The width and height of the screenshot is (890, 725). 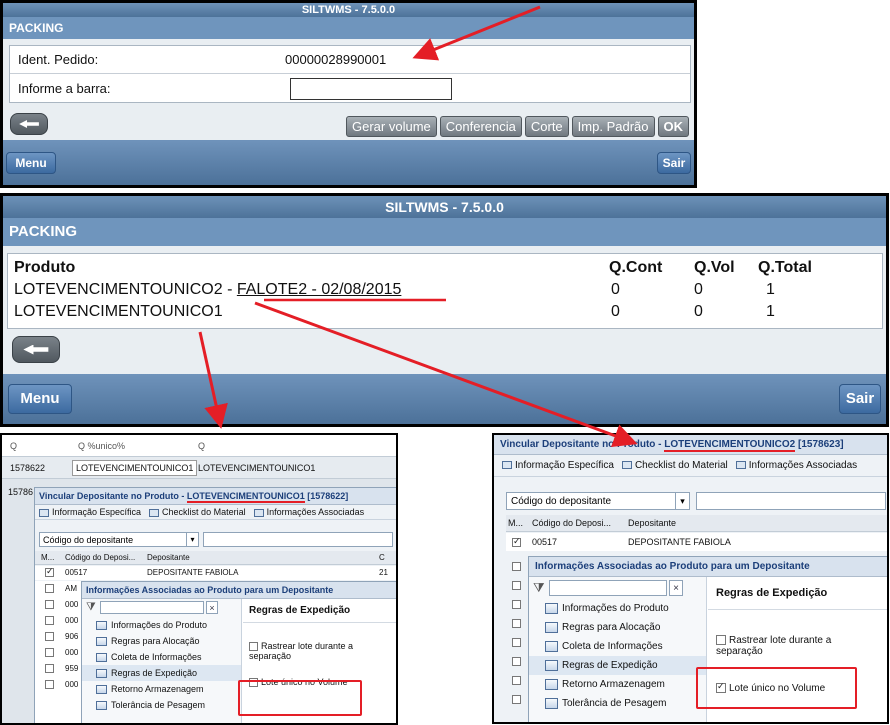 I want to click on col-c: C, so click(x=382, y=557).